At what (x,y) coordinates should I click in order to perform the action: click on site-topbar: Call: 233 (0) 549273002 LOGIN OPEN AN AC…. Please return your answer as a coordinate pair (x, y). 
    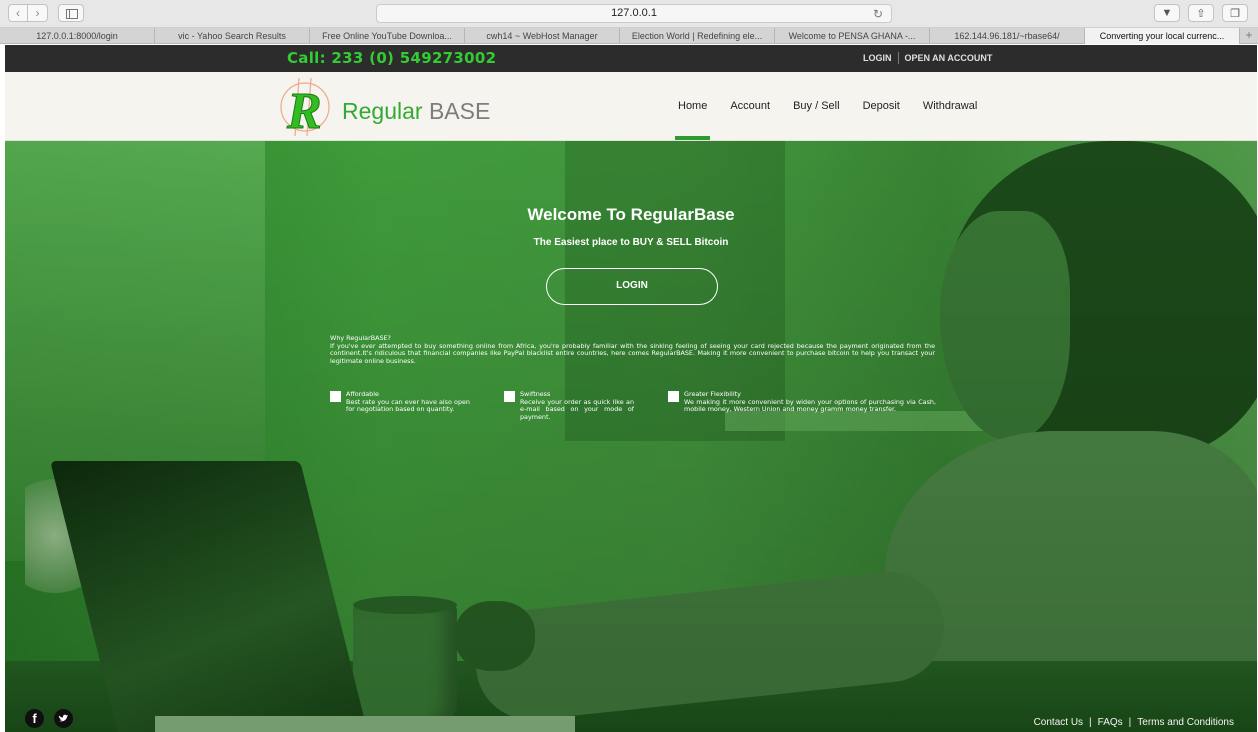
    Looking at the image, I should click on (631, 58).